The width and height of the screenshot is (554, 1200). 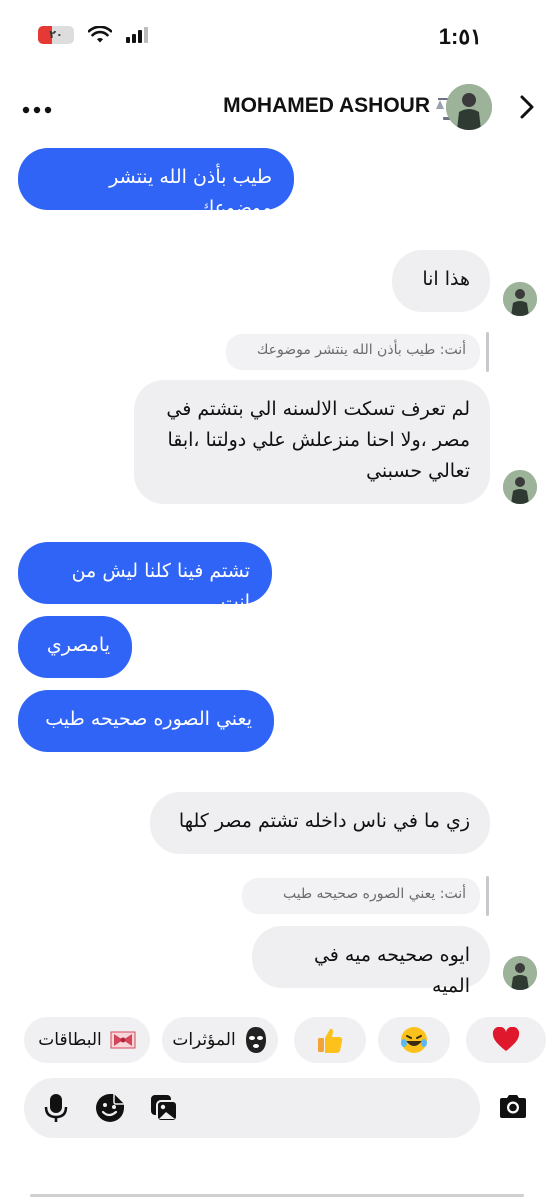 What do you see at coordinates (100, 34) in the screenshot?
I see `wifi-icon` at bounding box center [100, 34].